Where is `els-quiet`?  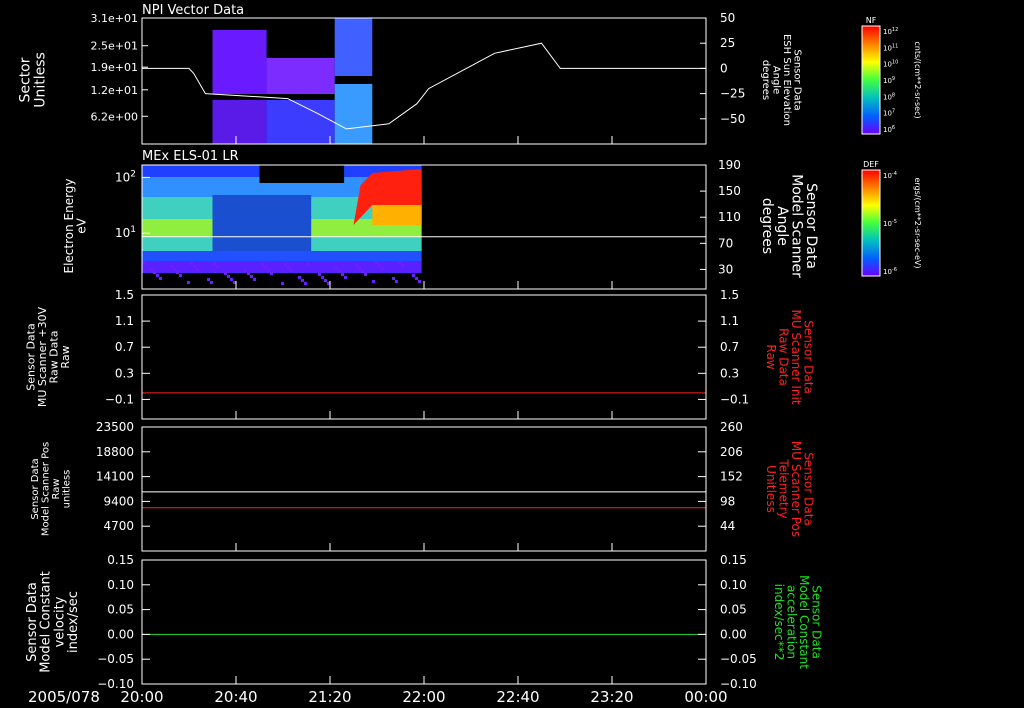
els-quiet is located at coordinates (262, 223).